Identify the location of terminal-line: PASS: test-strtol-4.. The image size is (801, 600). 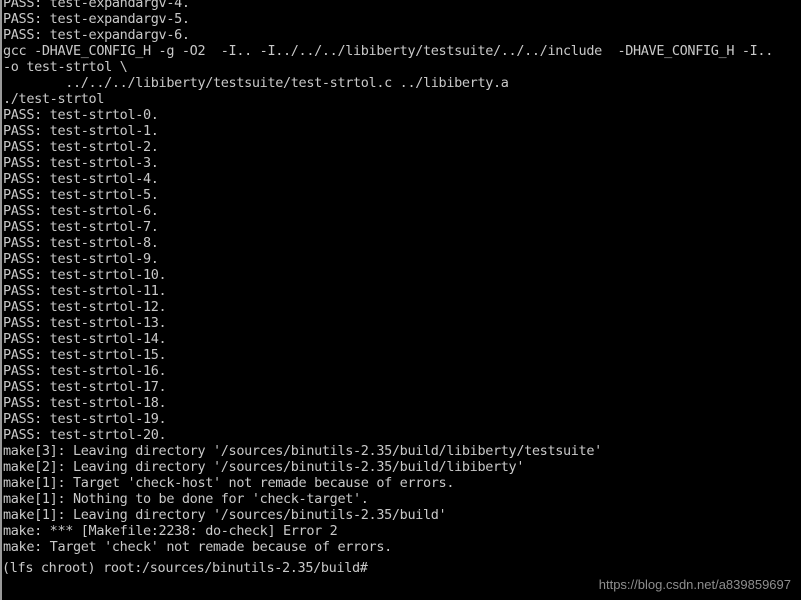
(81, 179).